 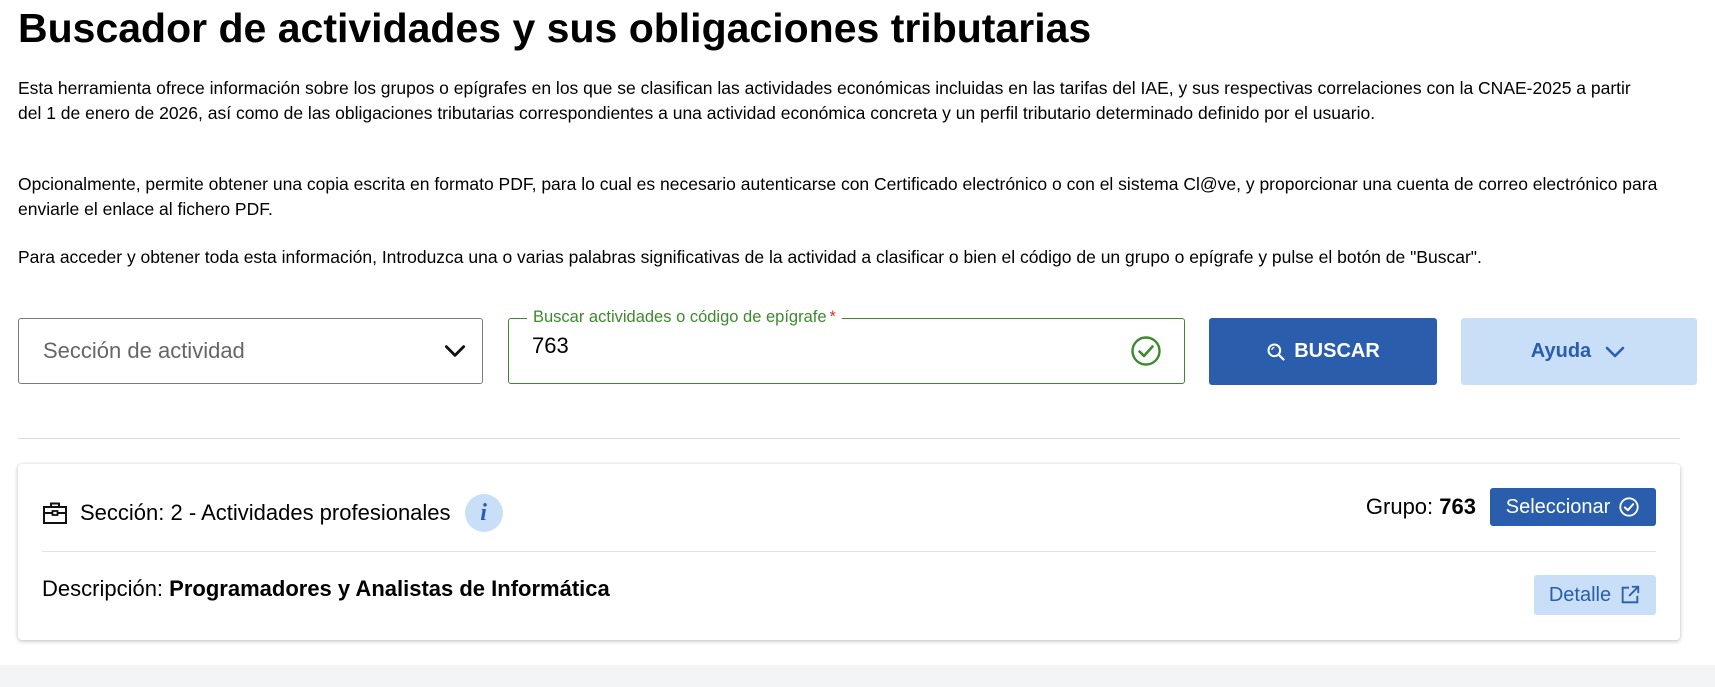 I want to click on result-section: Sección: 2 - Actividades profesionales, so click(x=265, y=512).